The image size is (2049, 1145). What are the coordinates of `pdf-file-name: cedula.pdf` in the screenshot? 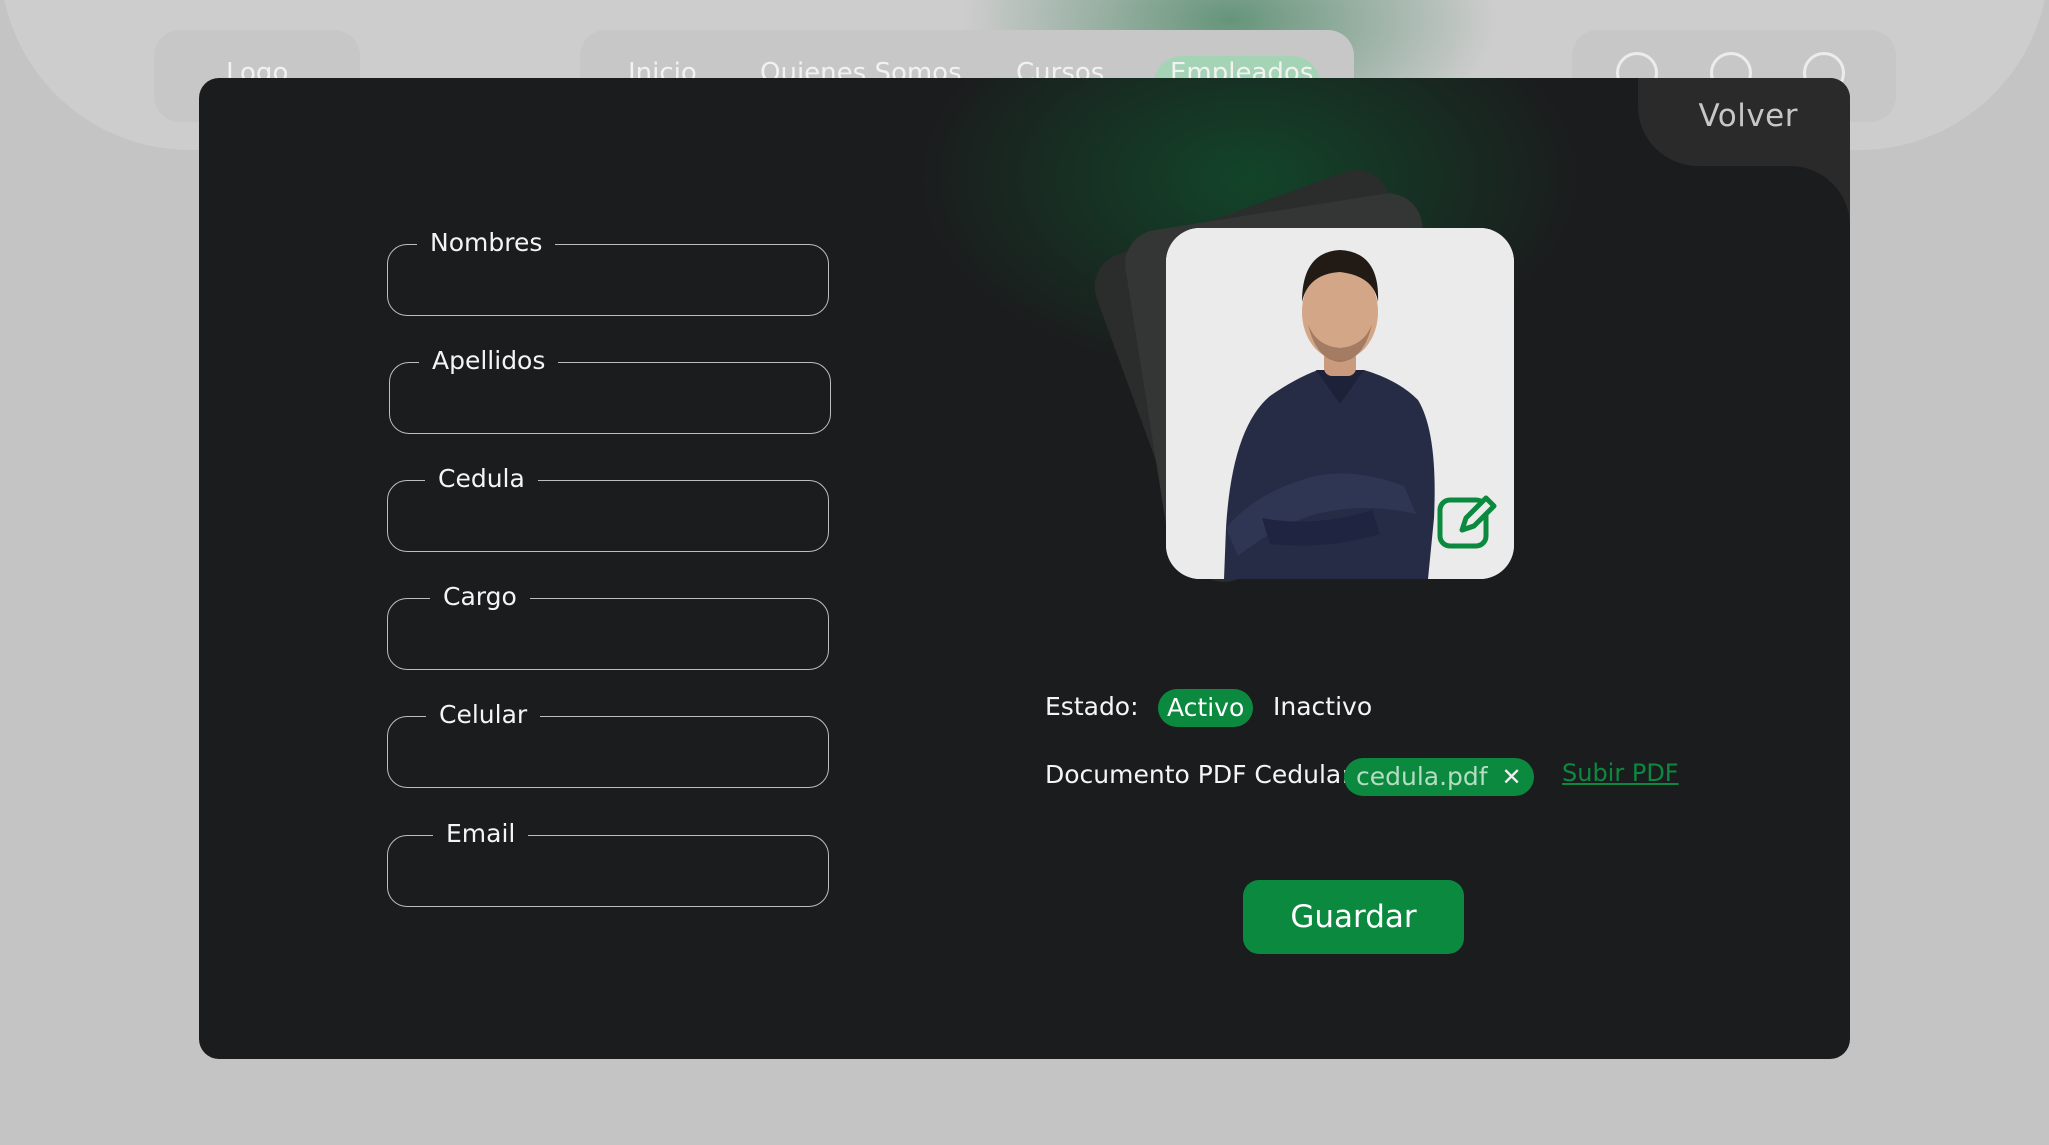 It's located at (1422, 776).